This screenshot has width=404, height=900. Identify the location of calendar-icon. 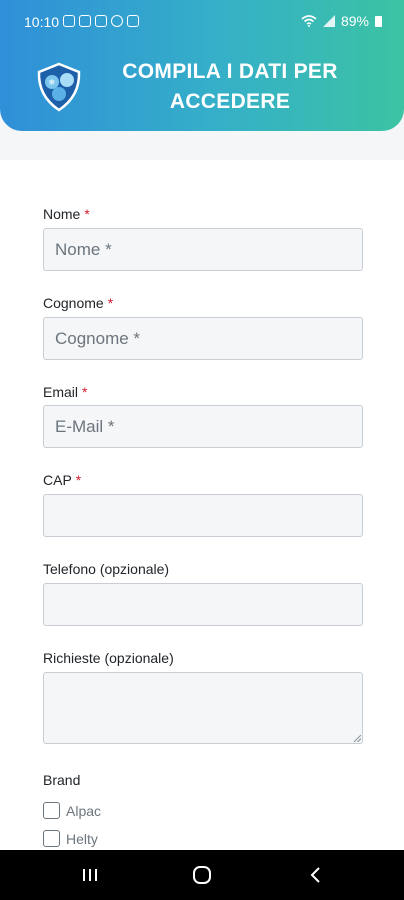
(85, 21).